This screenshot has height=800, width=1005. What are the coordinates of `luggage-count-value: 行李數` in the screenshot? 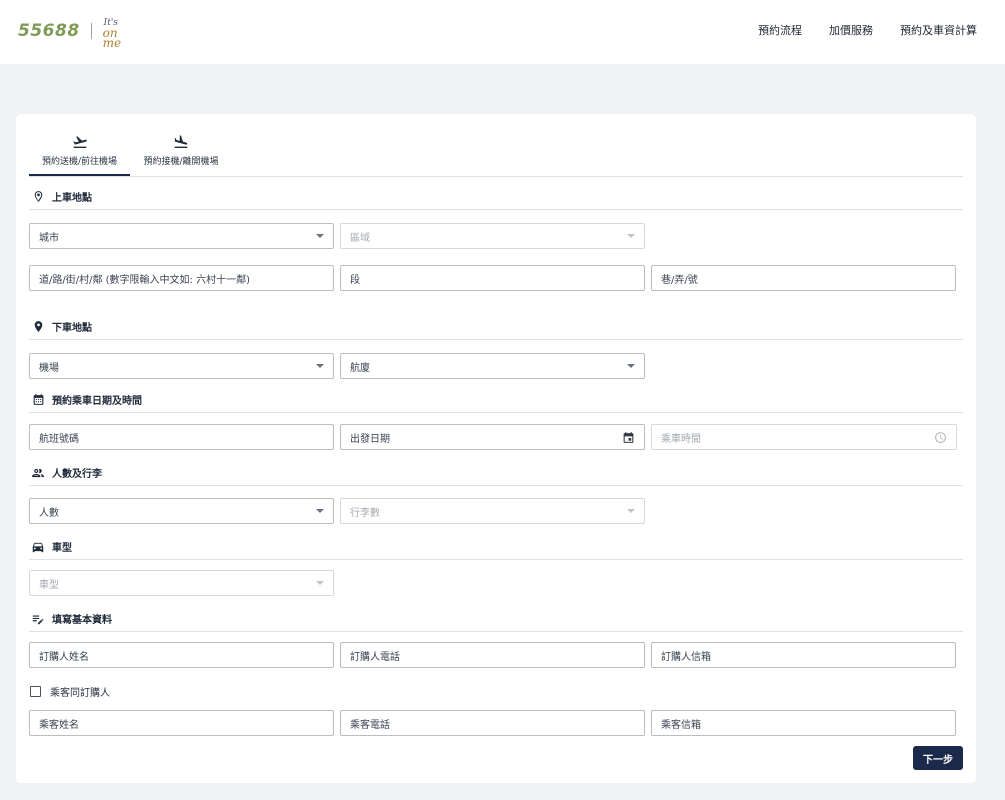 It's located at (365, 513).